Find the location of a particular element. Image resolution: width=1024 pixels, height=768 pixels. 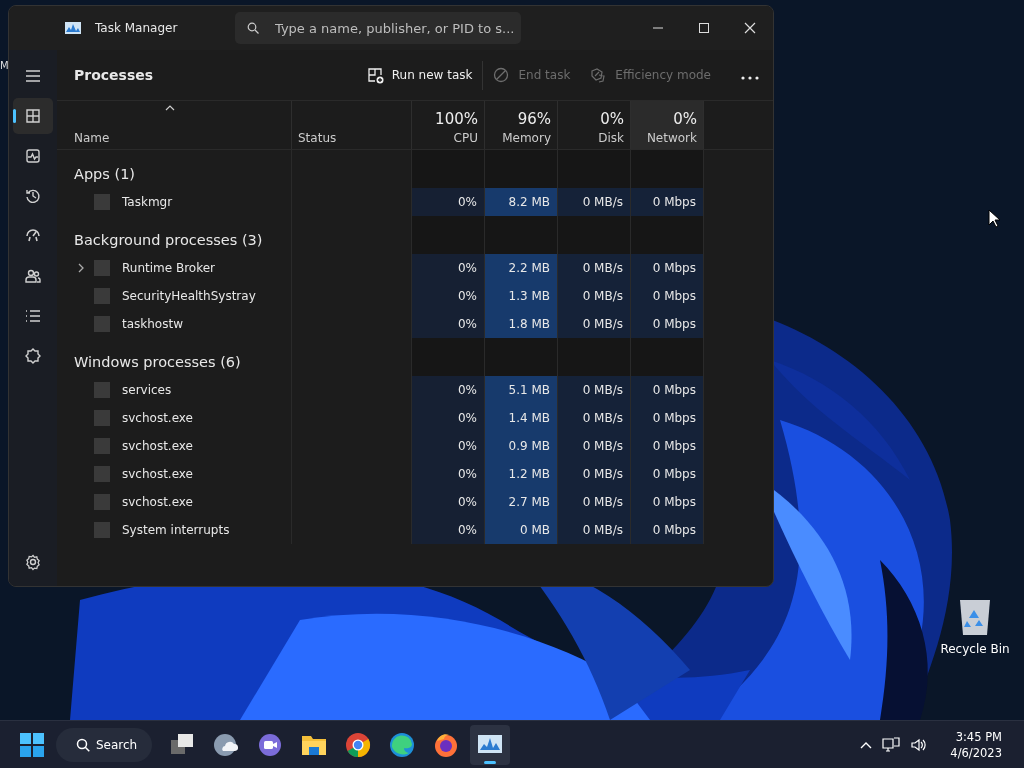

group-title: Background processes (3) is located at coordinates (168, 240).